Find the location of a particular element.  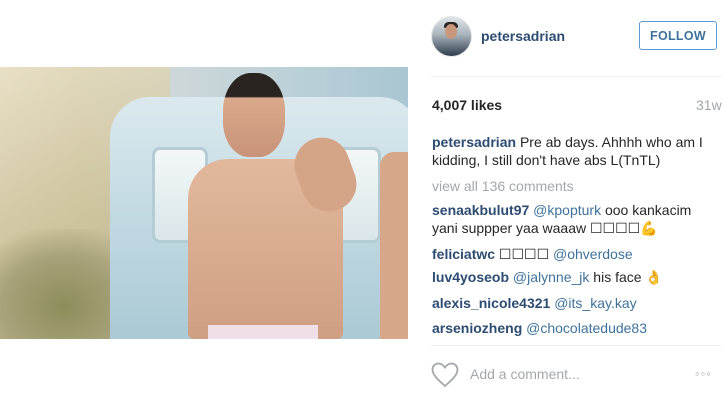

post-age: 31w is located at coordinates (709, 105).